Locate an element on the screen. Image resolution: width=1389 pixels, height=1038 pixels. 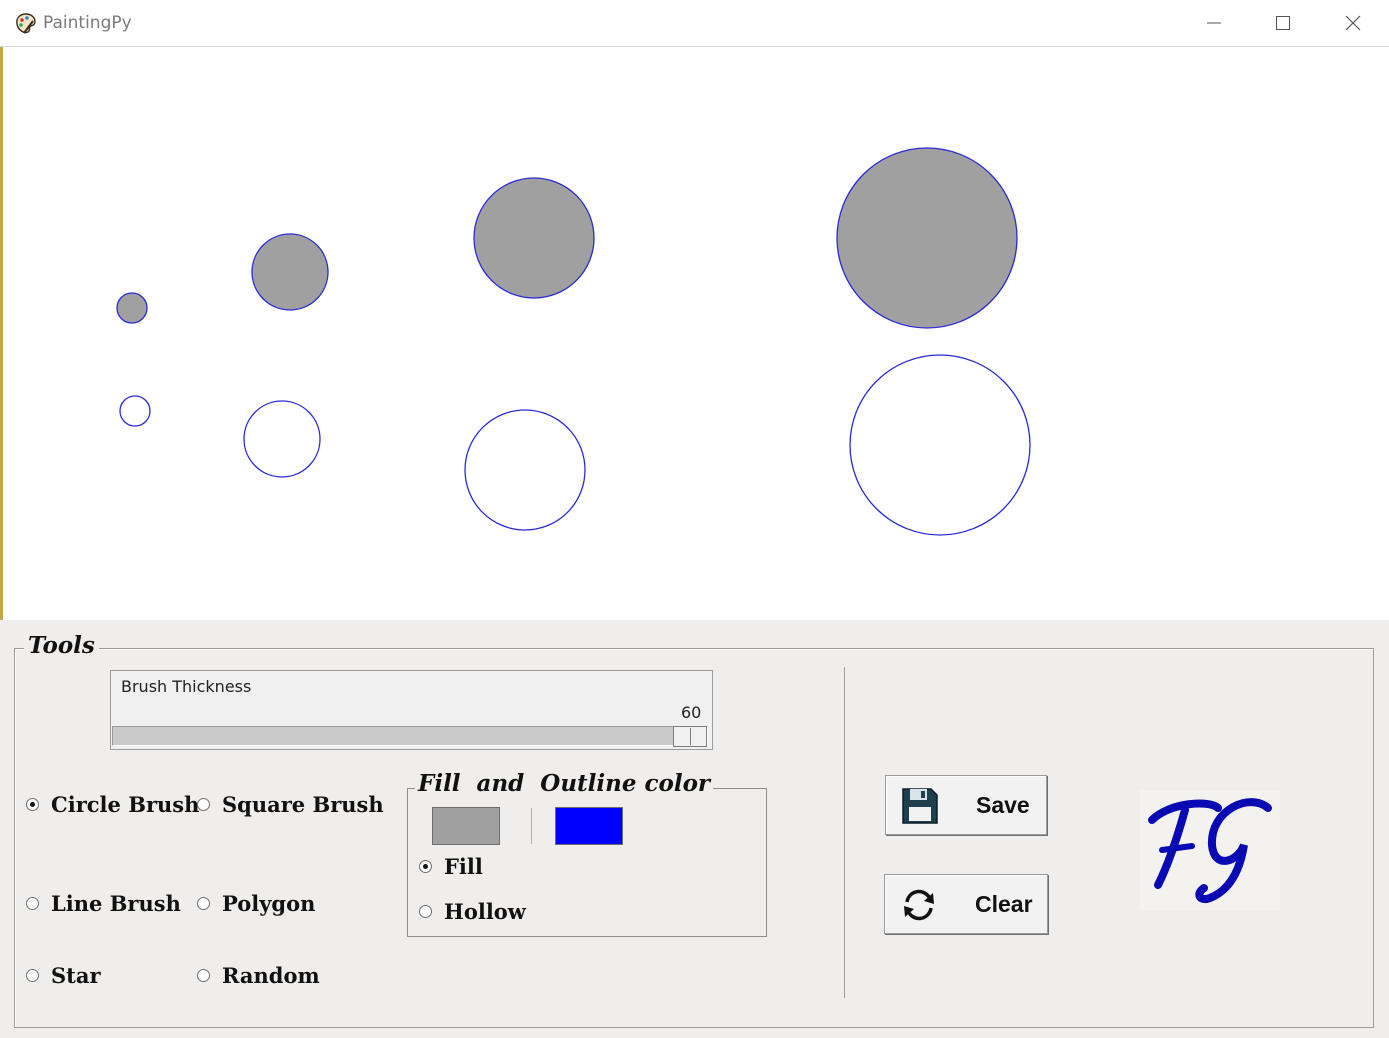
clear-label: Clear is located at coordinates (1004, 904).